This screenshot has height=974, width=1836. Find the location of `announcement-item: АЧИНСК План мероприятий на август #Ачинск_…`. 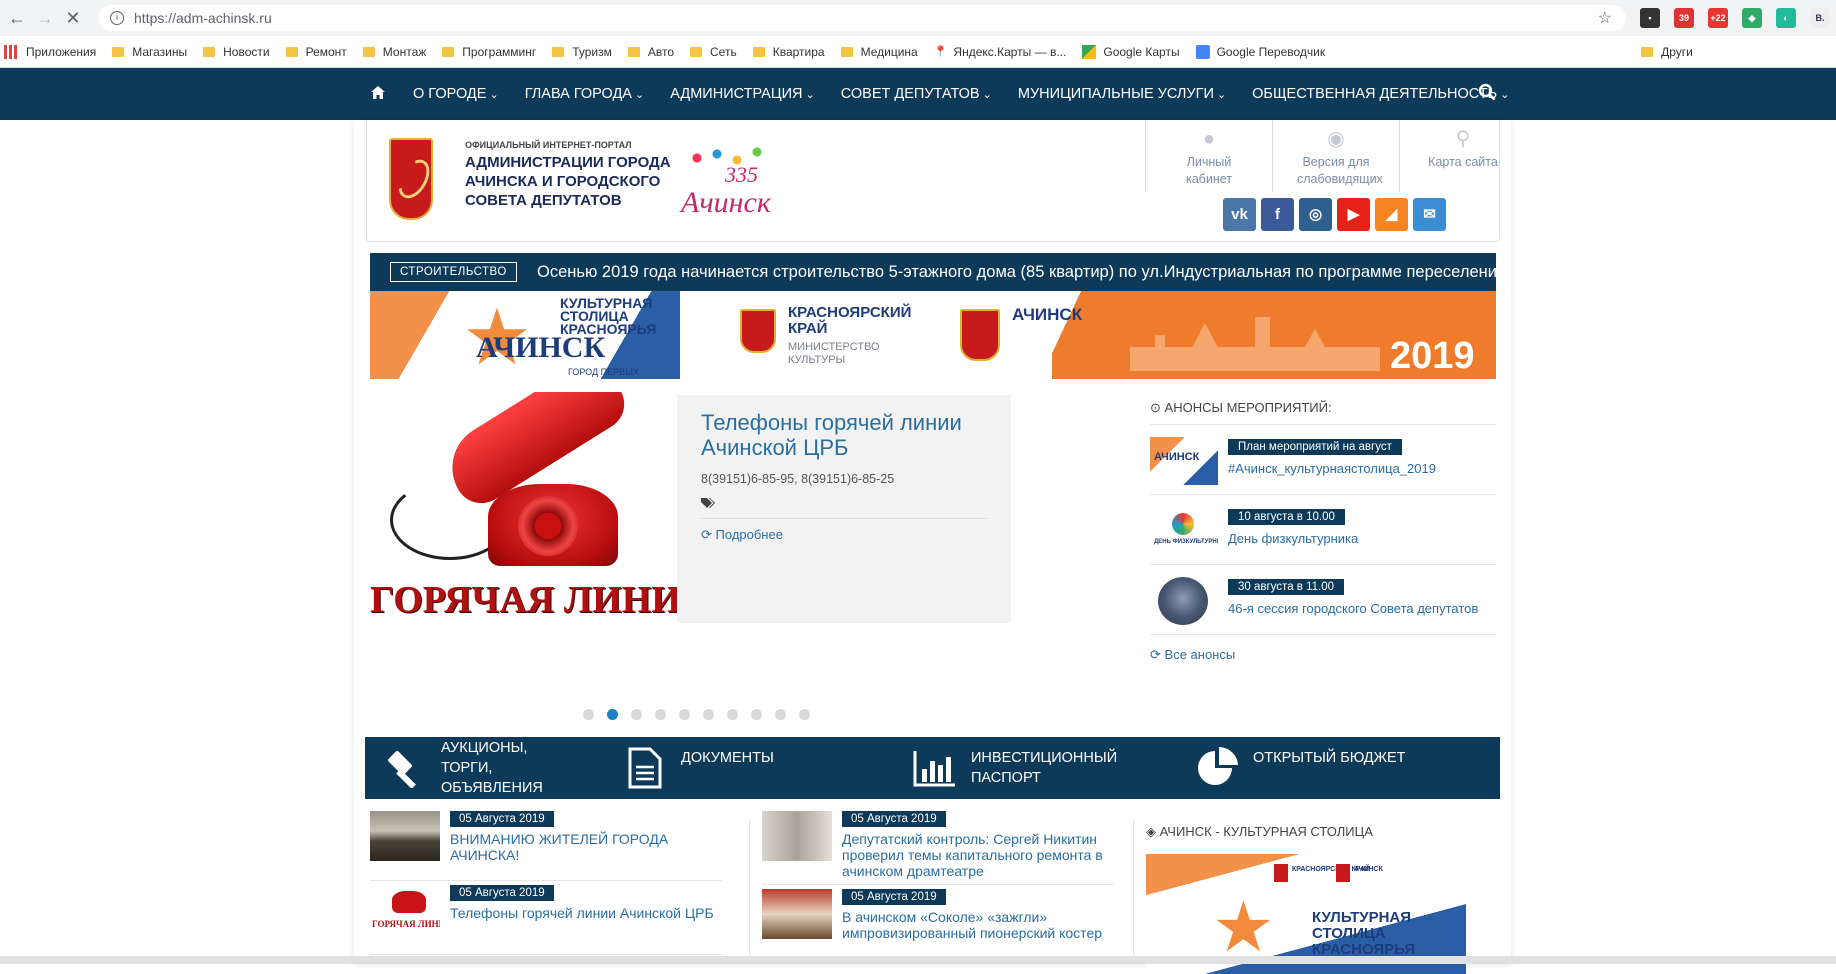

announcement-item: АЧИНСК План мероприятий на август #Ачинск_… is located at coordinates (1323, 460).